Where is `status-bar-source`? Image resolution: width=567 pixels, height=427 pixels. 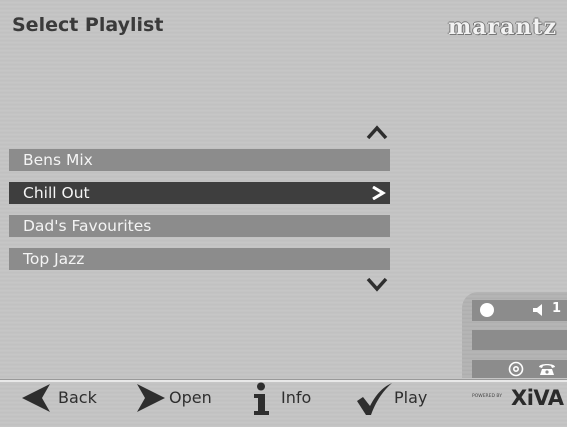 status-bar-source is located at coordinates (519, 369).